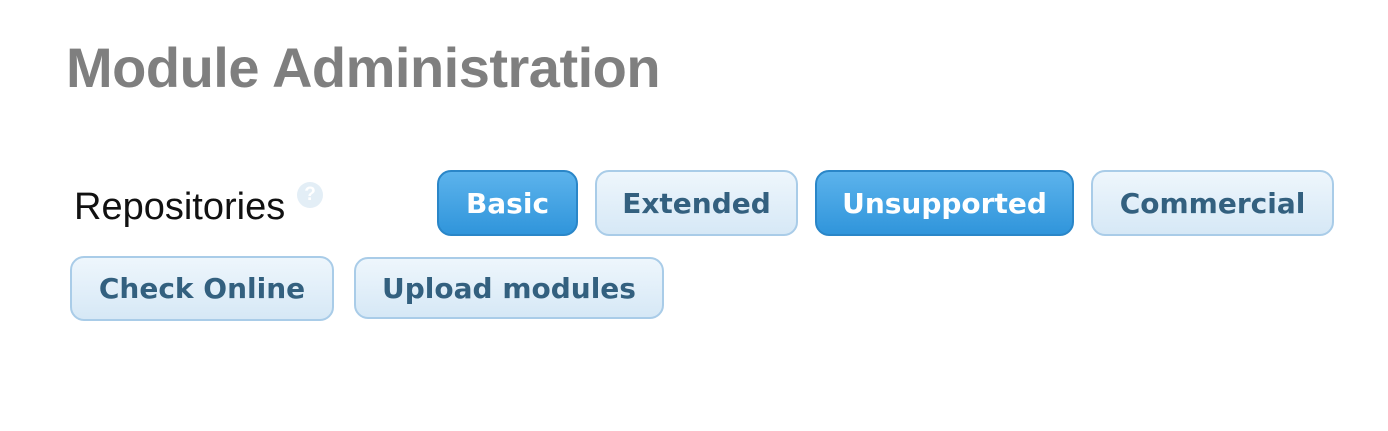 Image resolution: width=1388 pixels, height=431 pixels. Describe the element at coordinates (696, 203) in the screenshot. I see `repo-extended-button: Extended` at that location.